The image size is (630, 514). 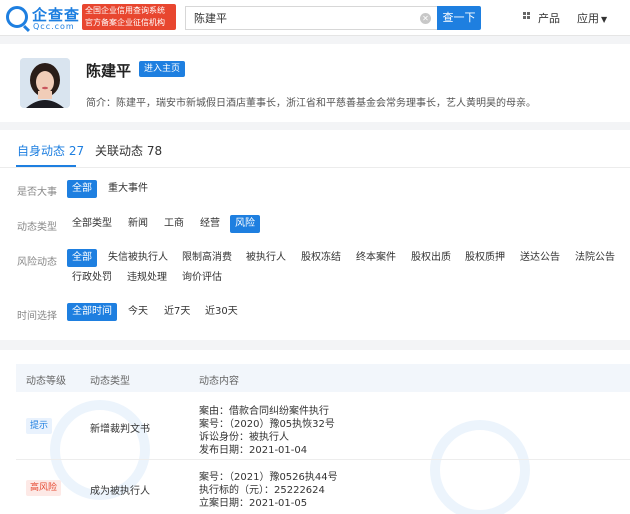 What do you see at coordinates (37, 262) in the screenshot?
I see `filter-label-risk: 风险动态` at bounding box center [37, 262].